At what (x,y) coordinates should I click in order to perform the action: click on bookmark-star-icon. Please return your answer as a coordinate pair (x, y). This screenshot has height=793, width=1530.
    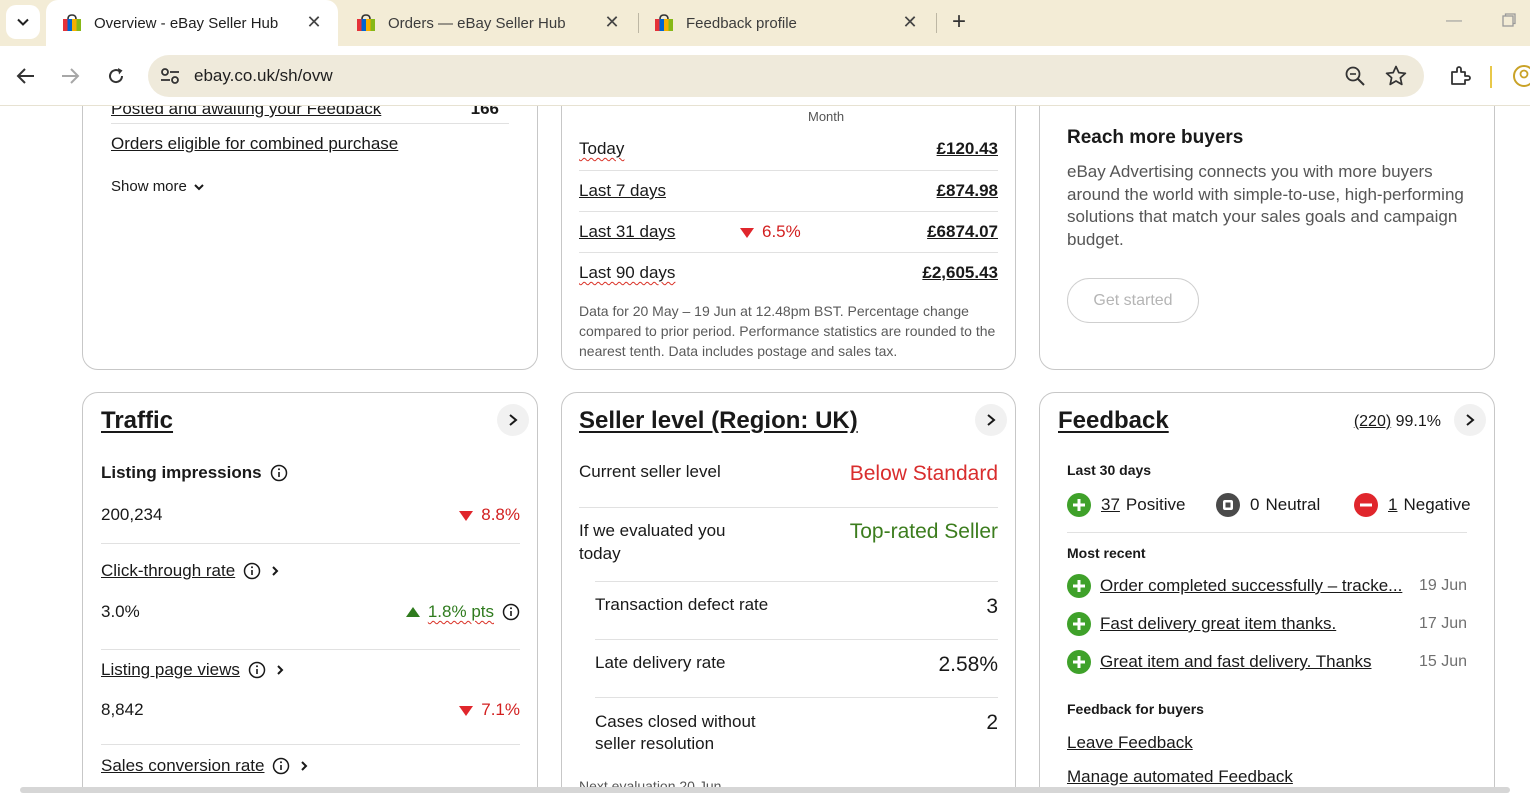
    Looking at the image, I should click on (1396, 76).